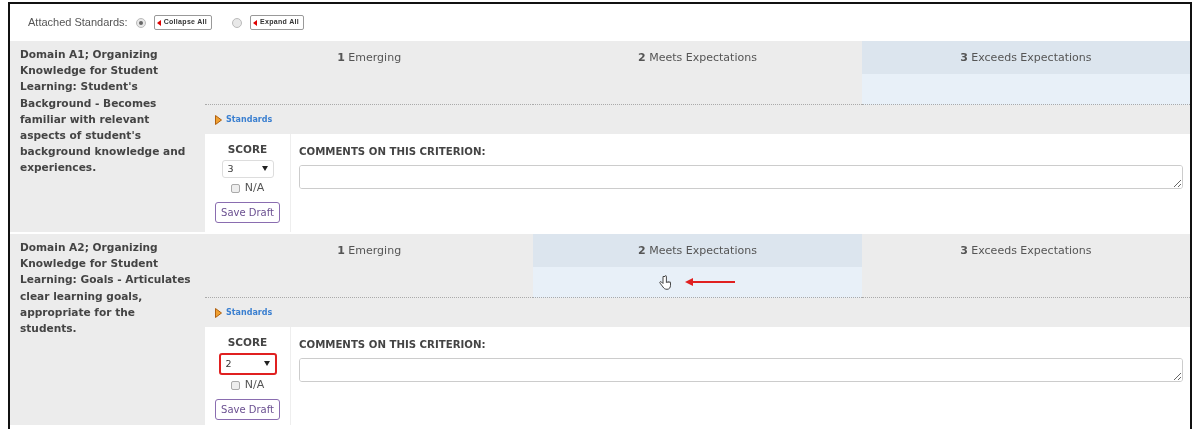  I want to click on hand-cursor-icon, so click(665, 282).